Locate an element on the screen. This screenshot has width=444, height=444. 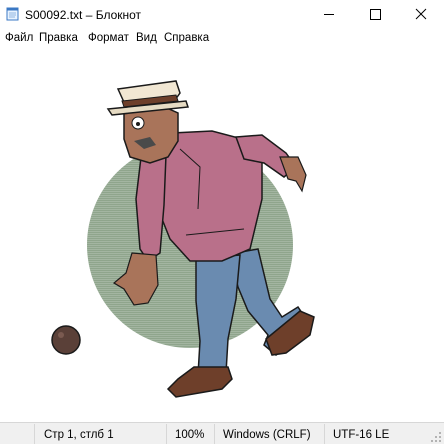
menu-edit: Правка is located at coordinates (58, 38).